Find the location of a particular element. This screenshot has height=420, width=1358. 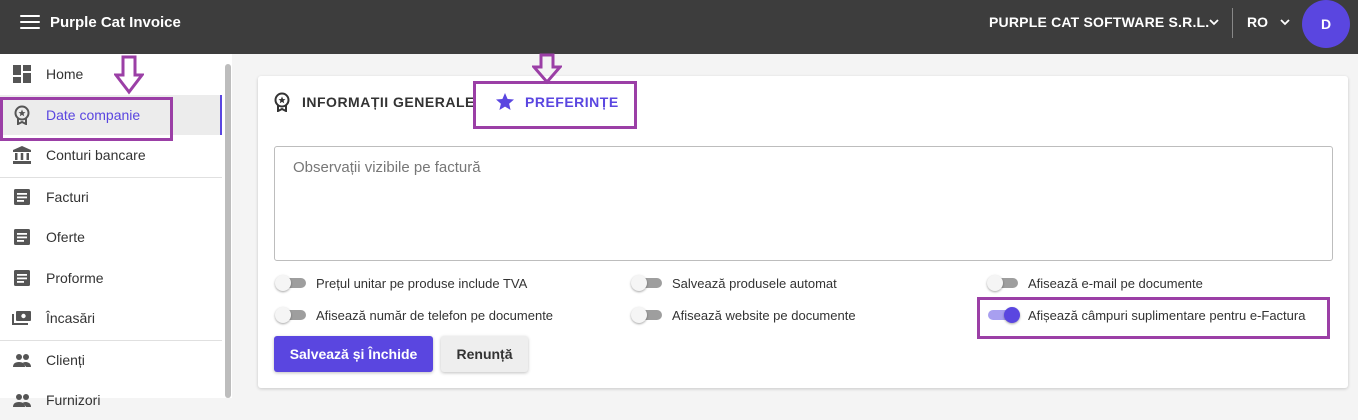

option-pret-include-tva: Prețul unitar pe produse include TVA is located at coordinates (401, 283).